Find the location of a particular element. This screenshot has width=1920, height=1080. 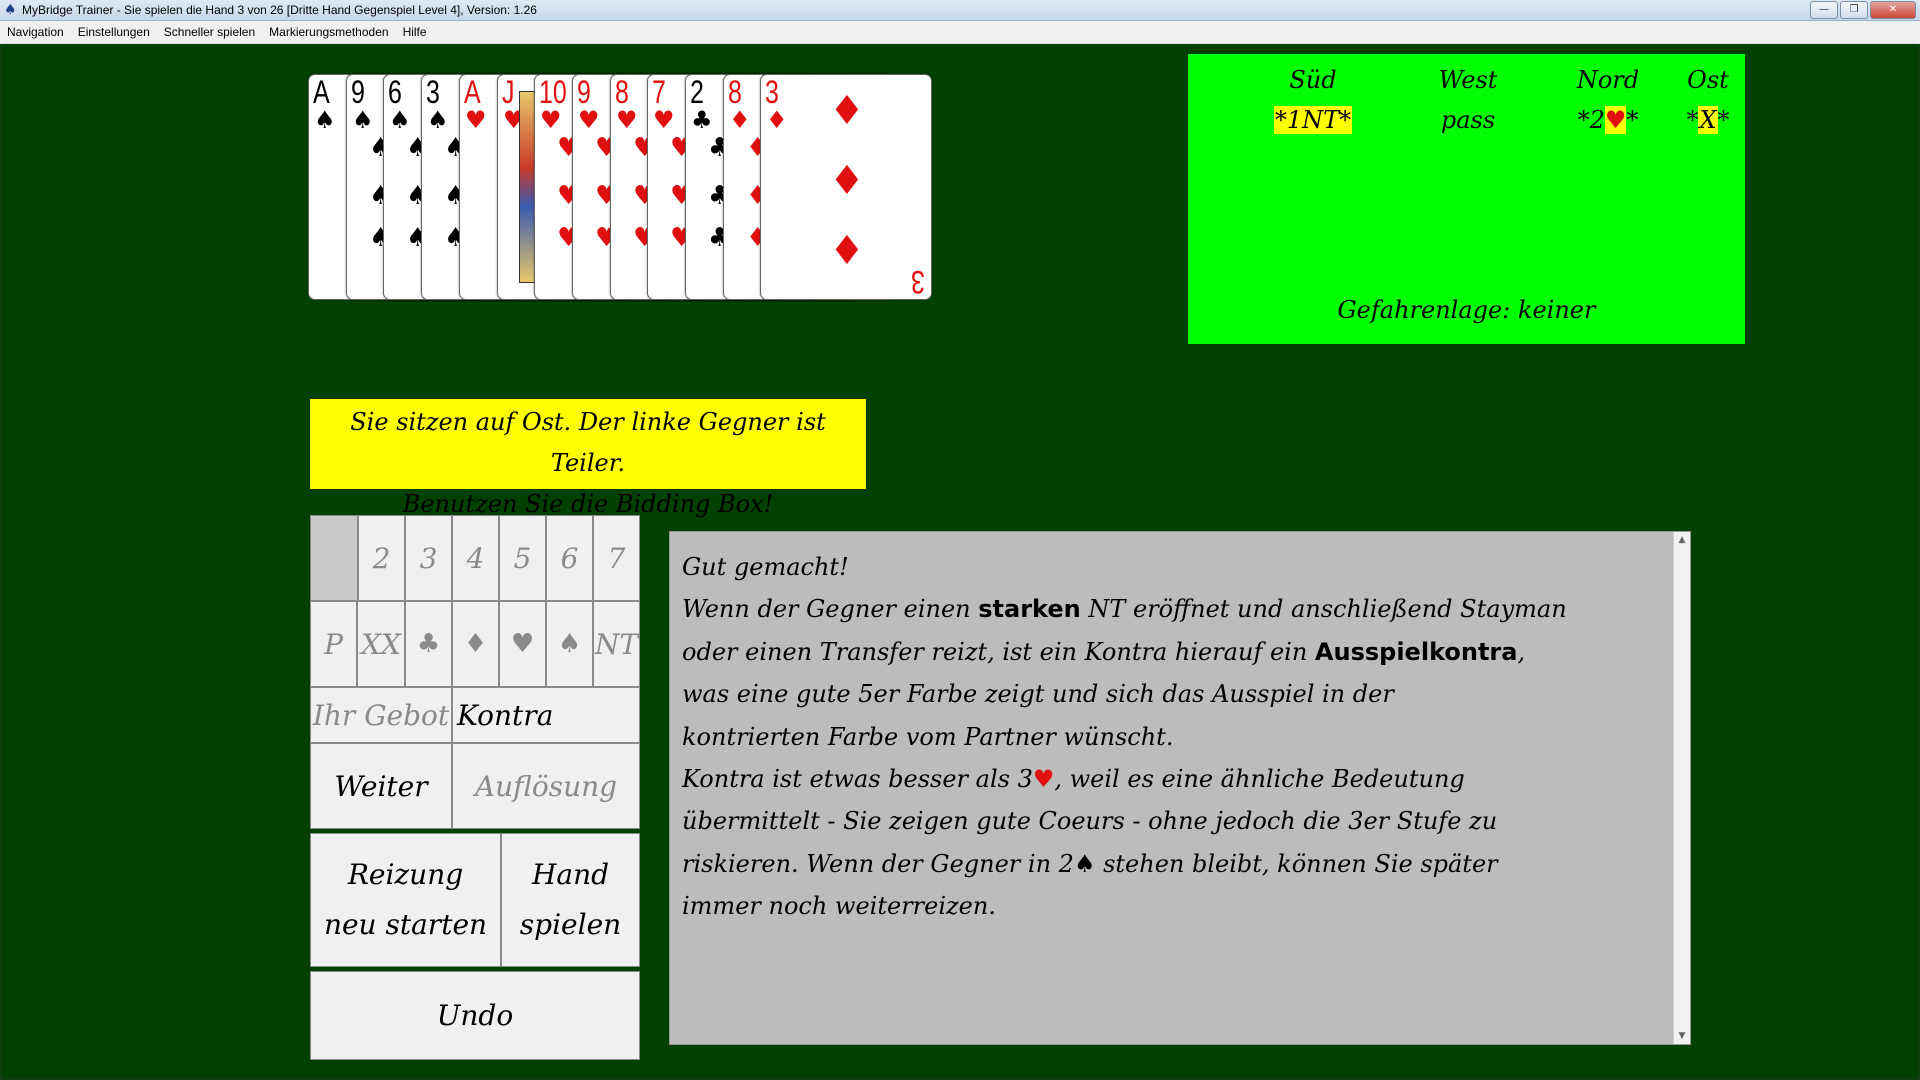

club-icon: ♣ is located at coordinates (702, 120).